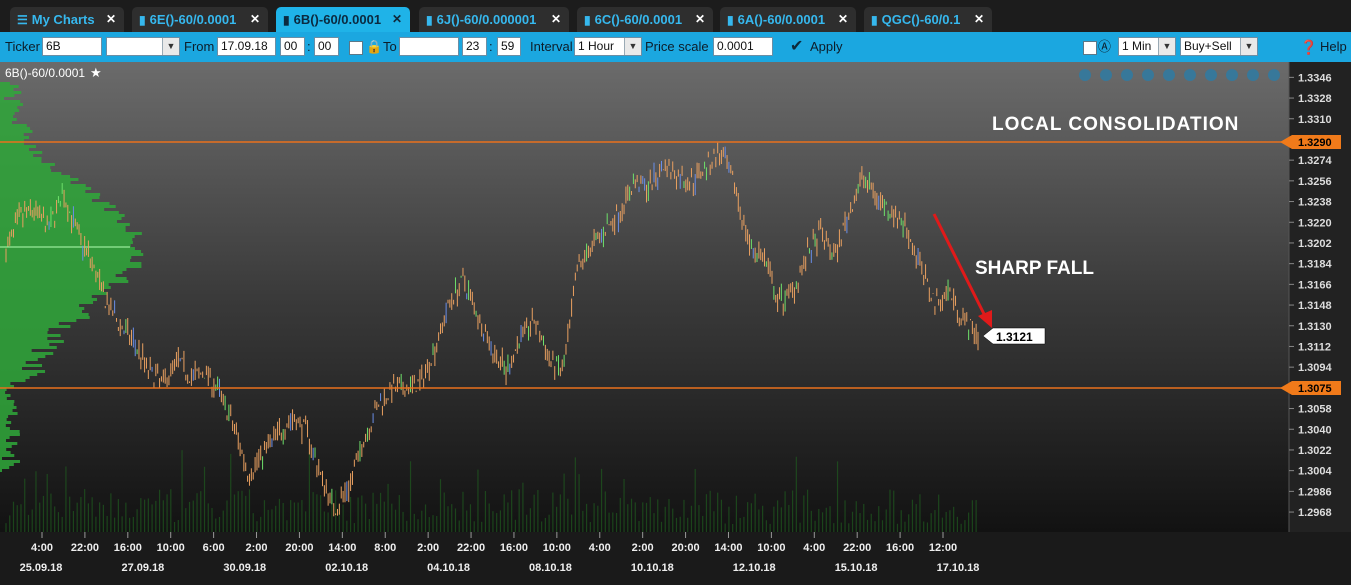 The width and height of the screenshot is (1351, 585). Describe the element at coordinates (246, 46) in the screenshot. I see `from-date-input: 17.09.18` at that location.